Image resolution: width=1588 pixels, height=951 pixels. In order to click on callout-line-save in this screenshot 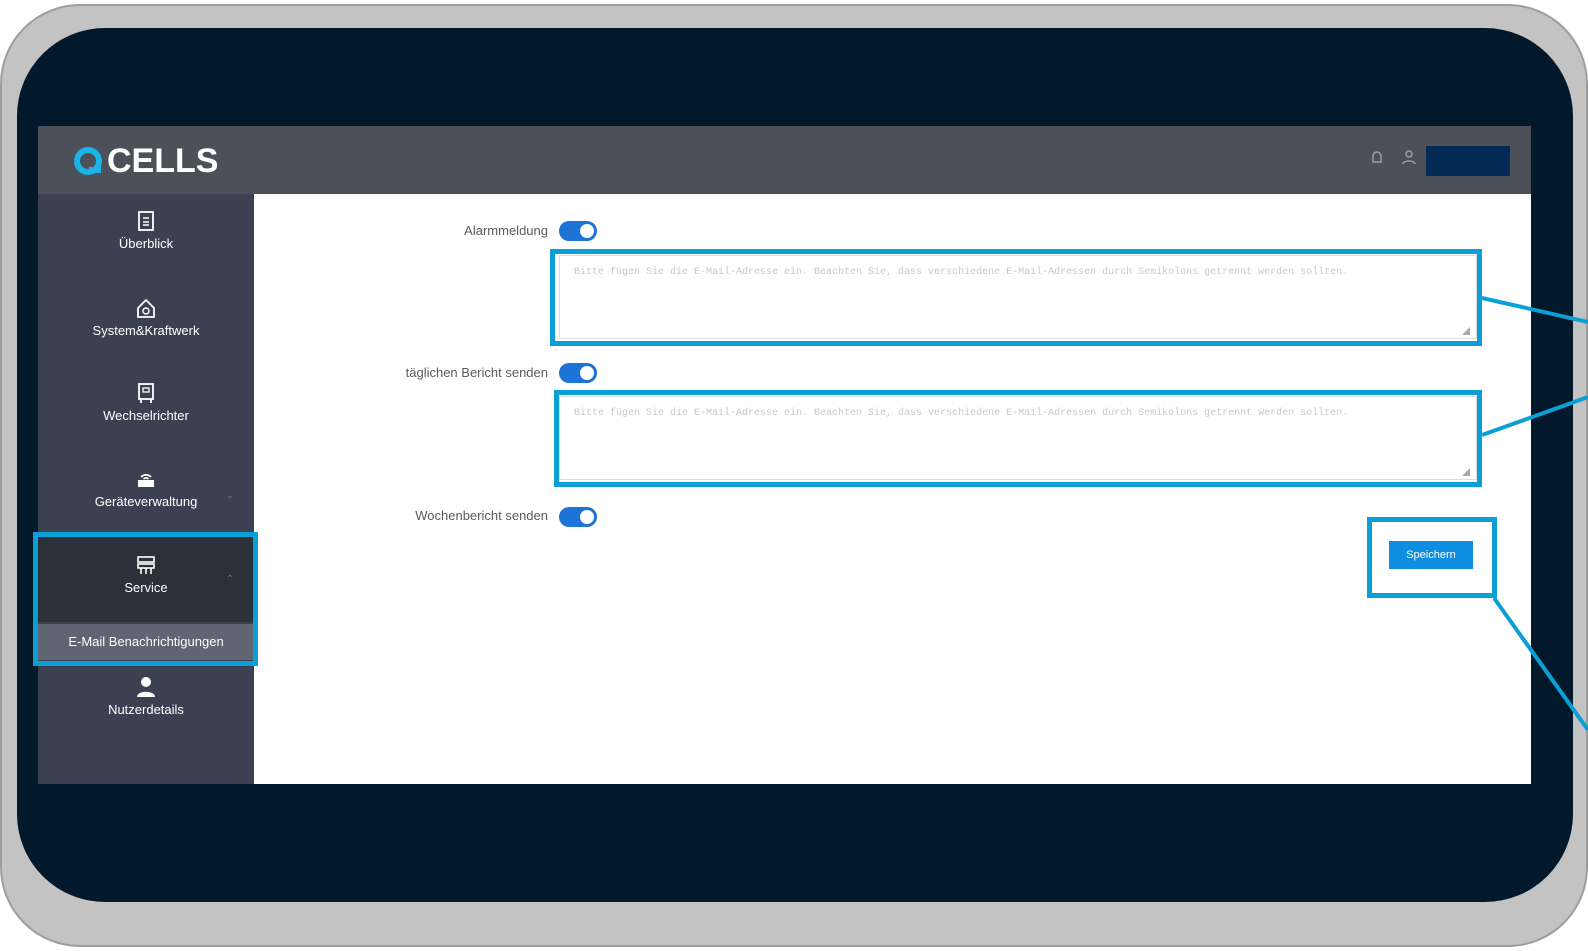, I will do `click(1540, 664)`.